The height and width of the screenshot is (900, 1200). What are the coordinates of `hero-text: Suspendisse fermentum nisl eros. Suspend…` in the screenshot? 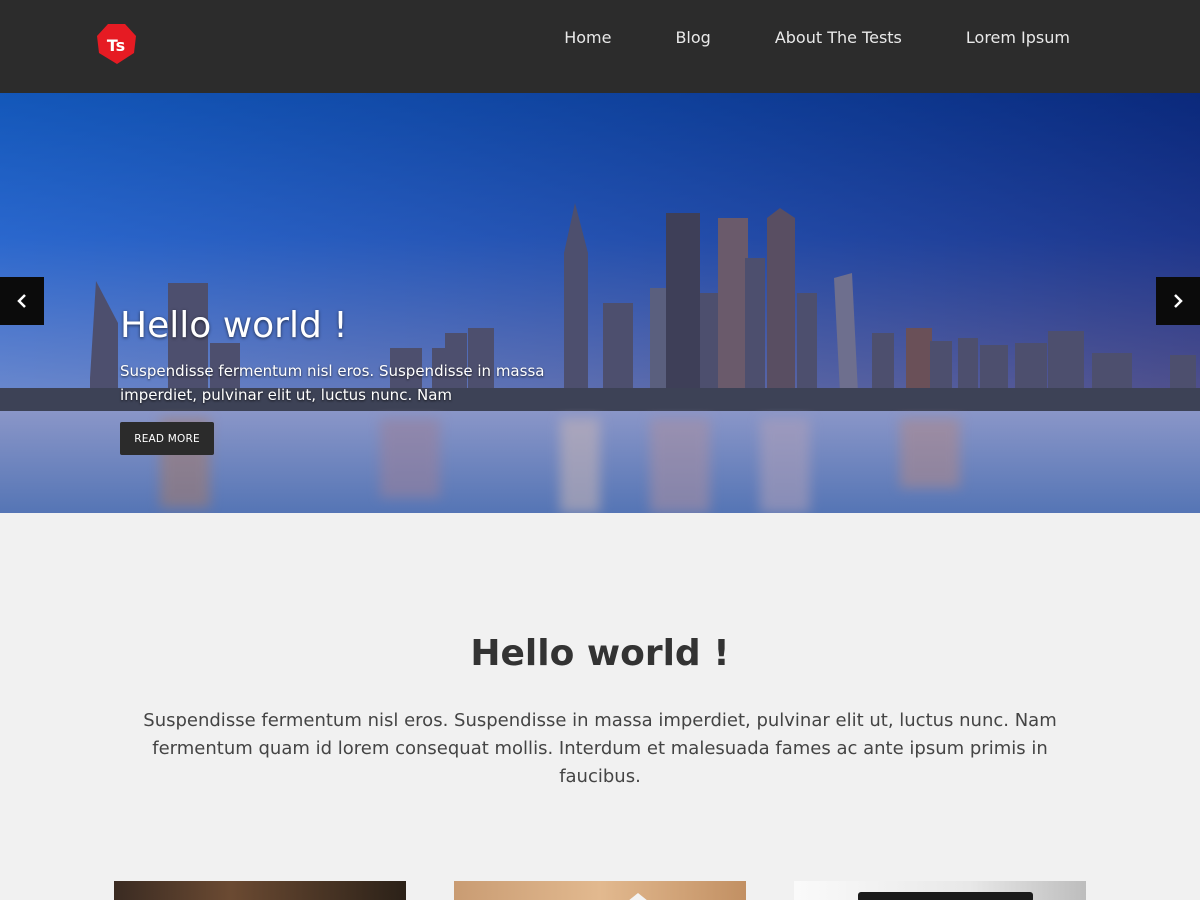 It's located at (332, 383).